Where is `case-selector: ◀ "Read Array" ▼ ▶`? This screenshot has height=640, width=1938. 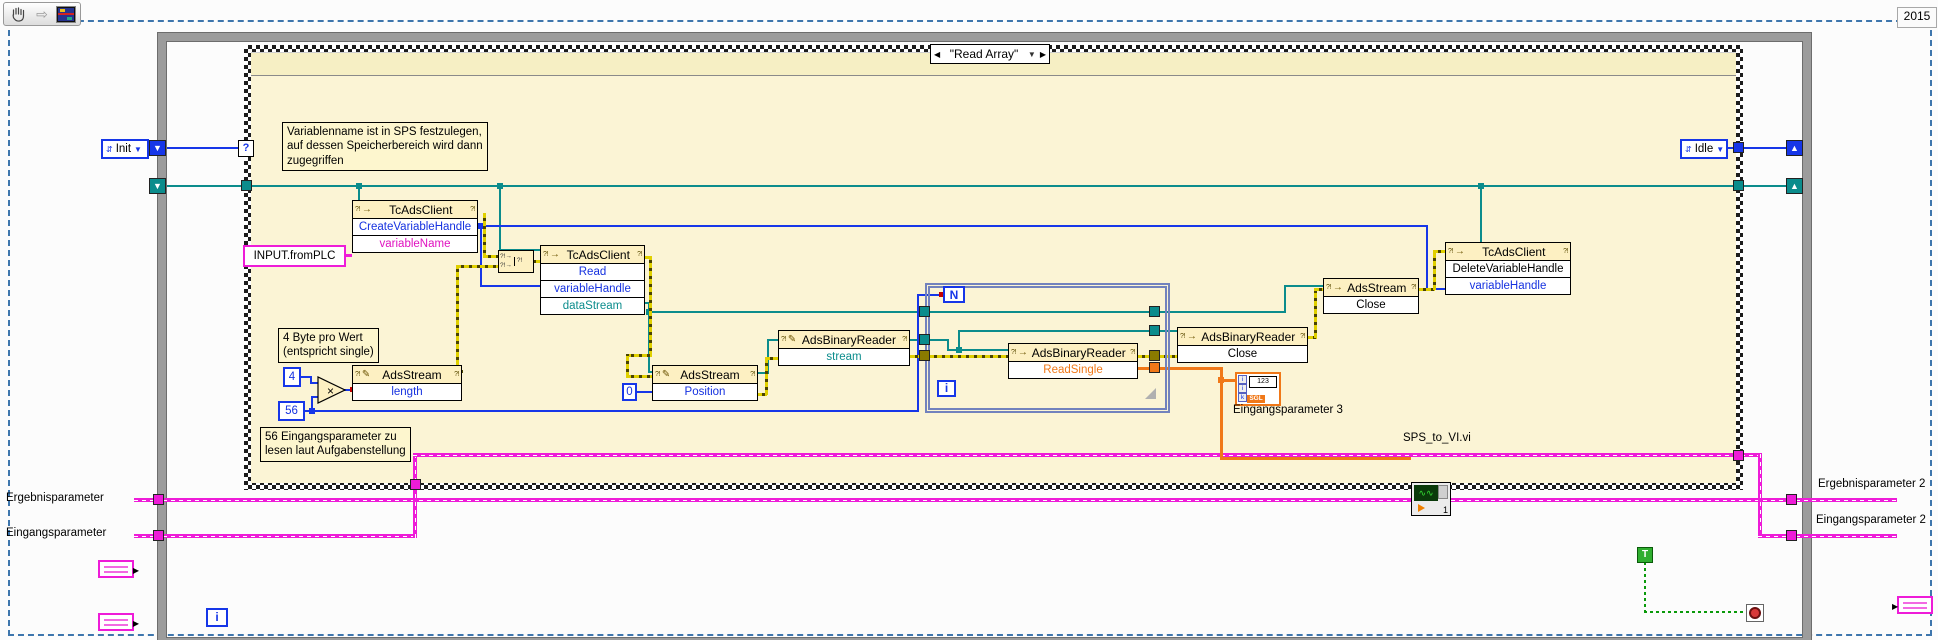
case-selector: ◀ "Read Array" ▼ ▶ is located at coordinates (990, 54).